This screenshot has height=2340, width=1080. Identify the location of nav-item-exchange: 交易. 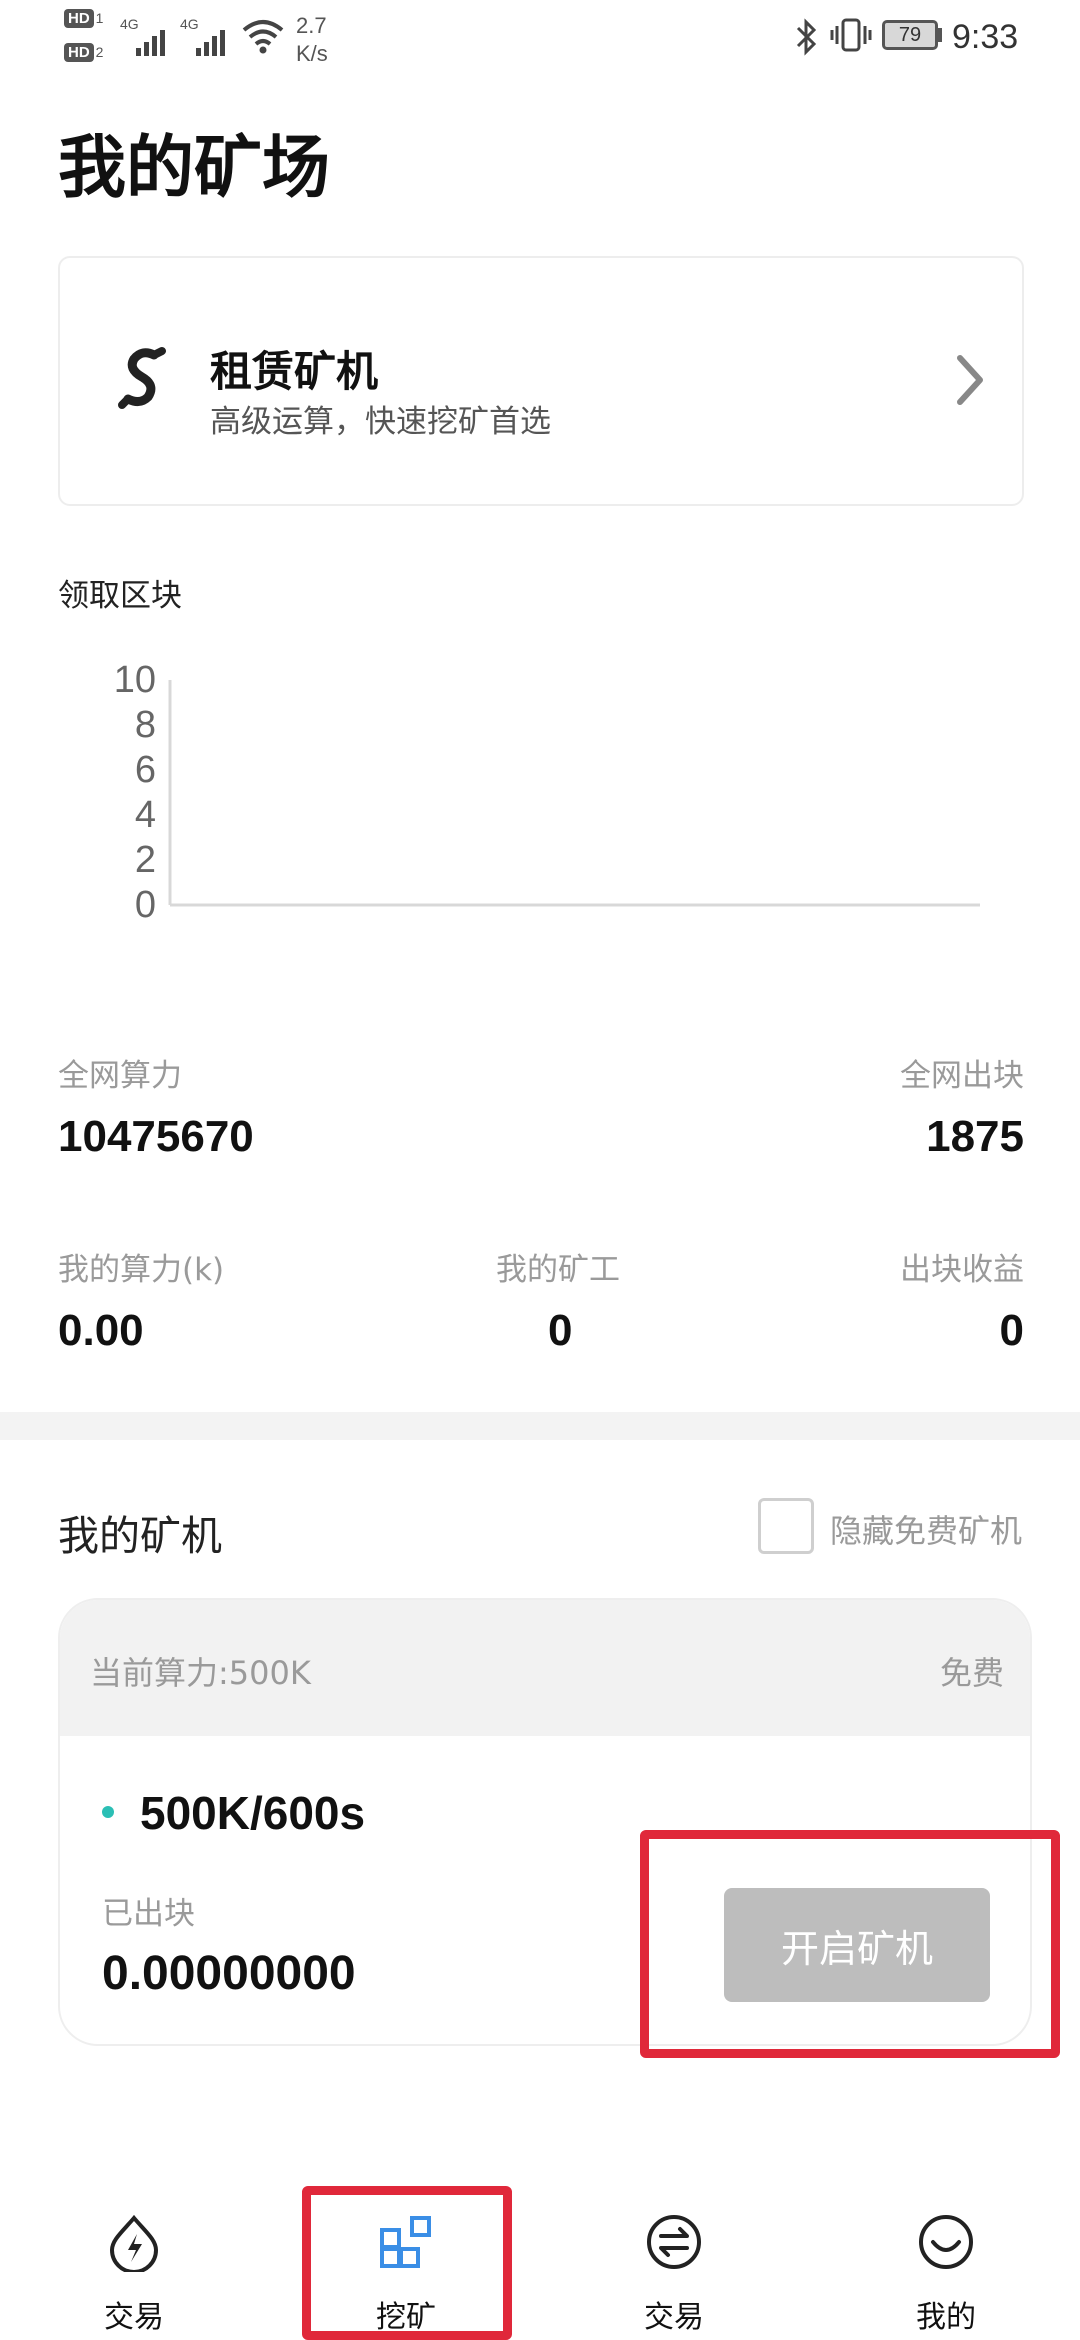
(674, 2260).